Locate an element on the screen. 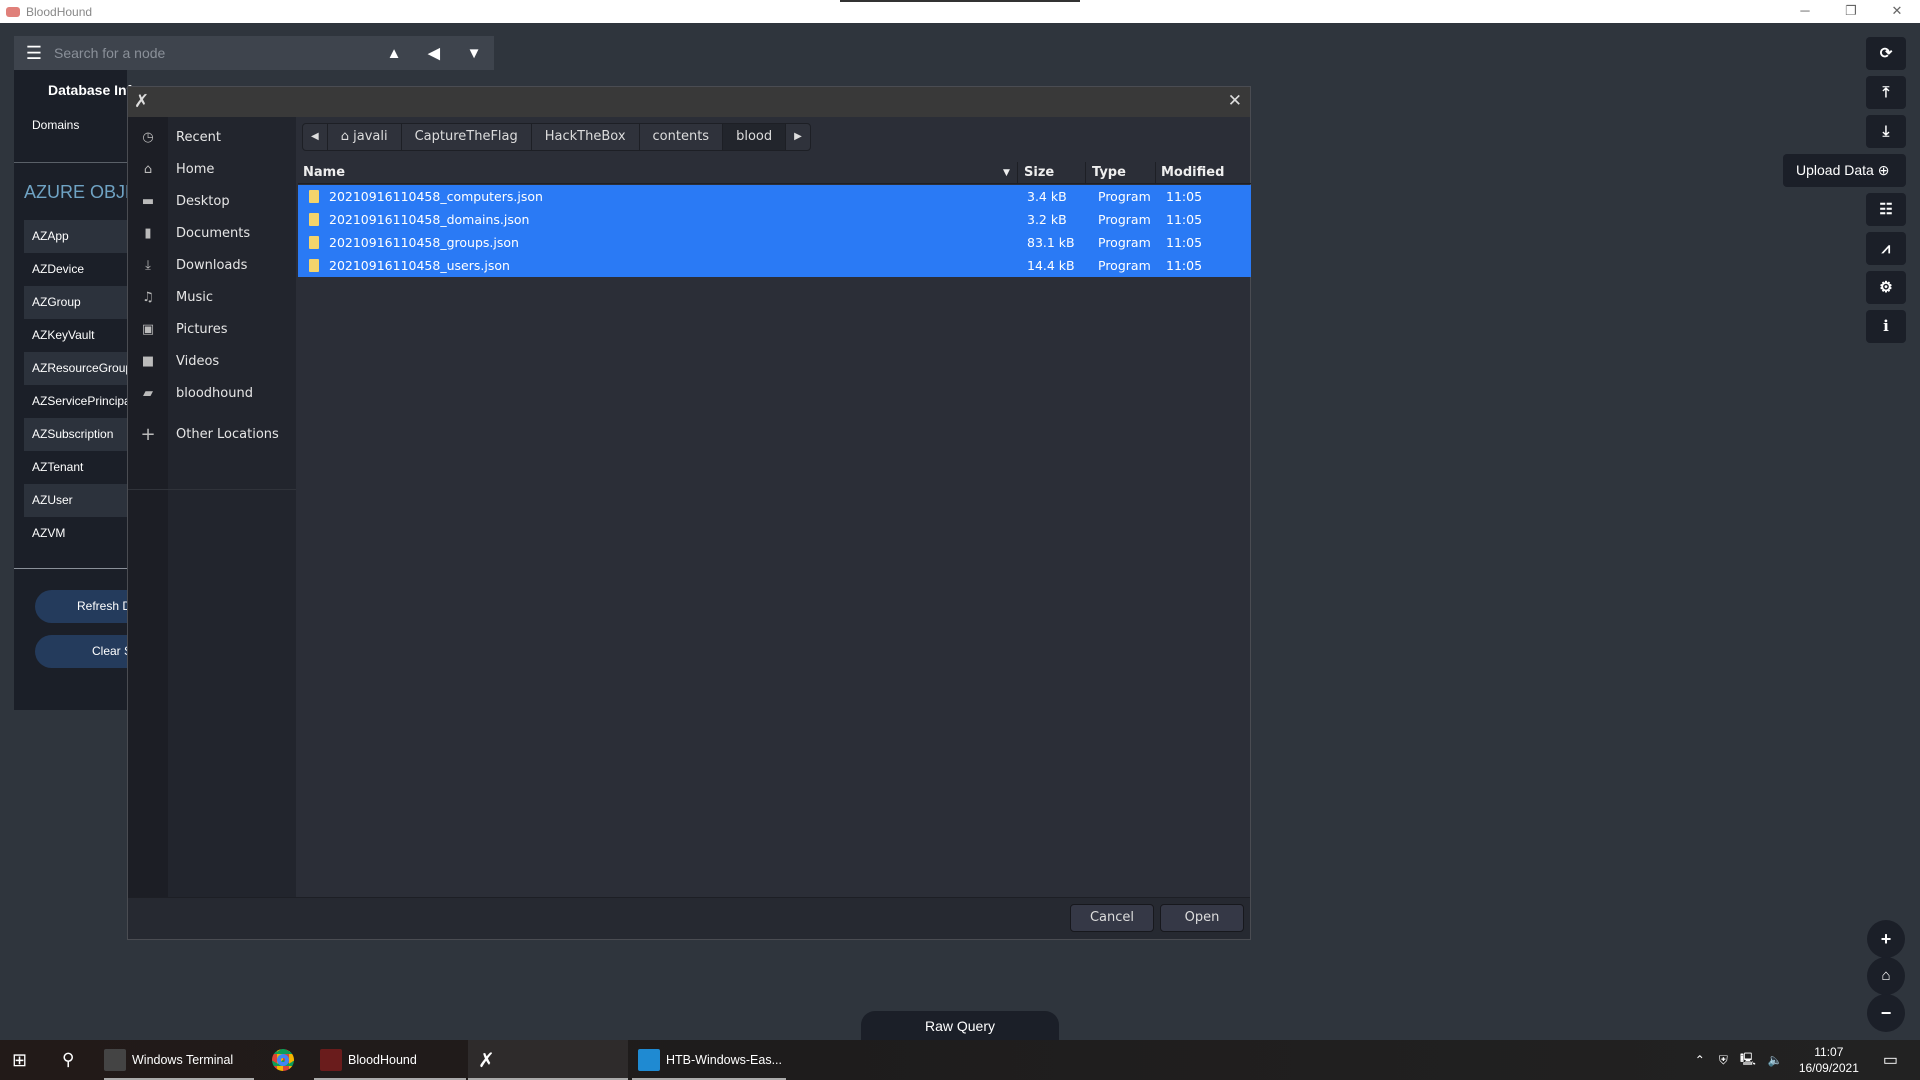  place-music: ♫ Music is located at coordinates (212, 297).